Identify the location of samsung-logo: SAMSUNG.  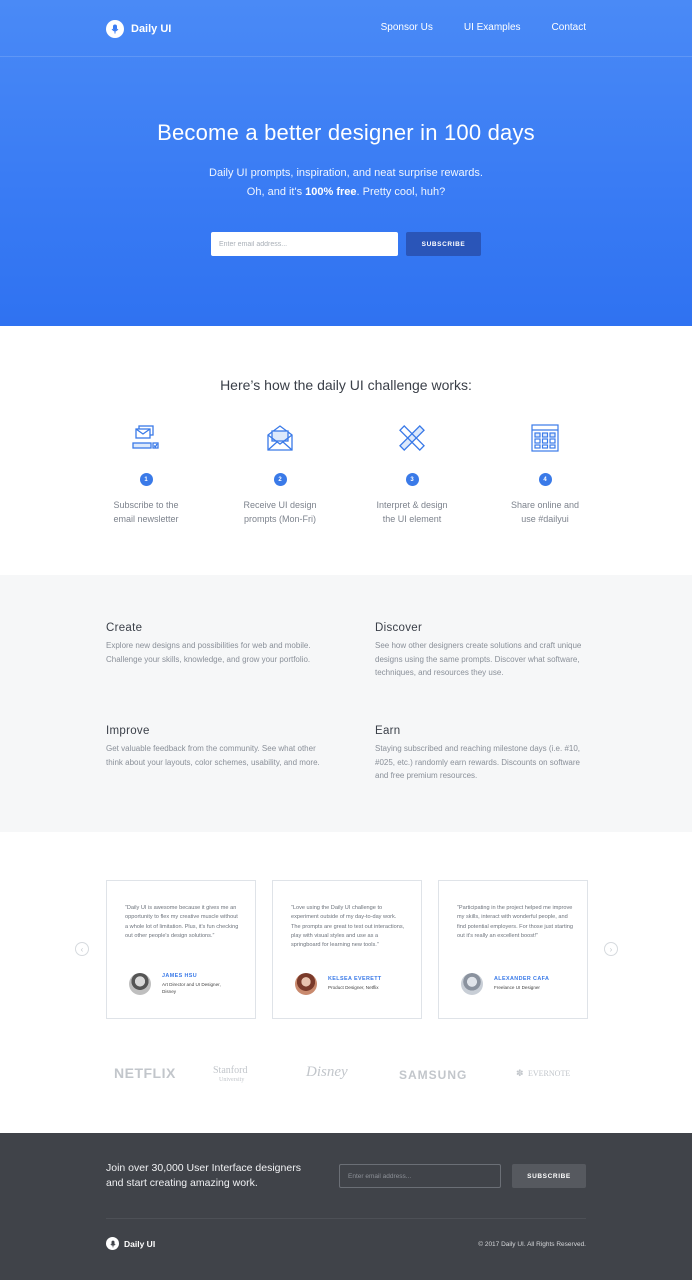
(433, 1075).